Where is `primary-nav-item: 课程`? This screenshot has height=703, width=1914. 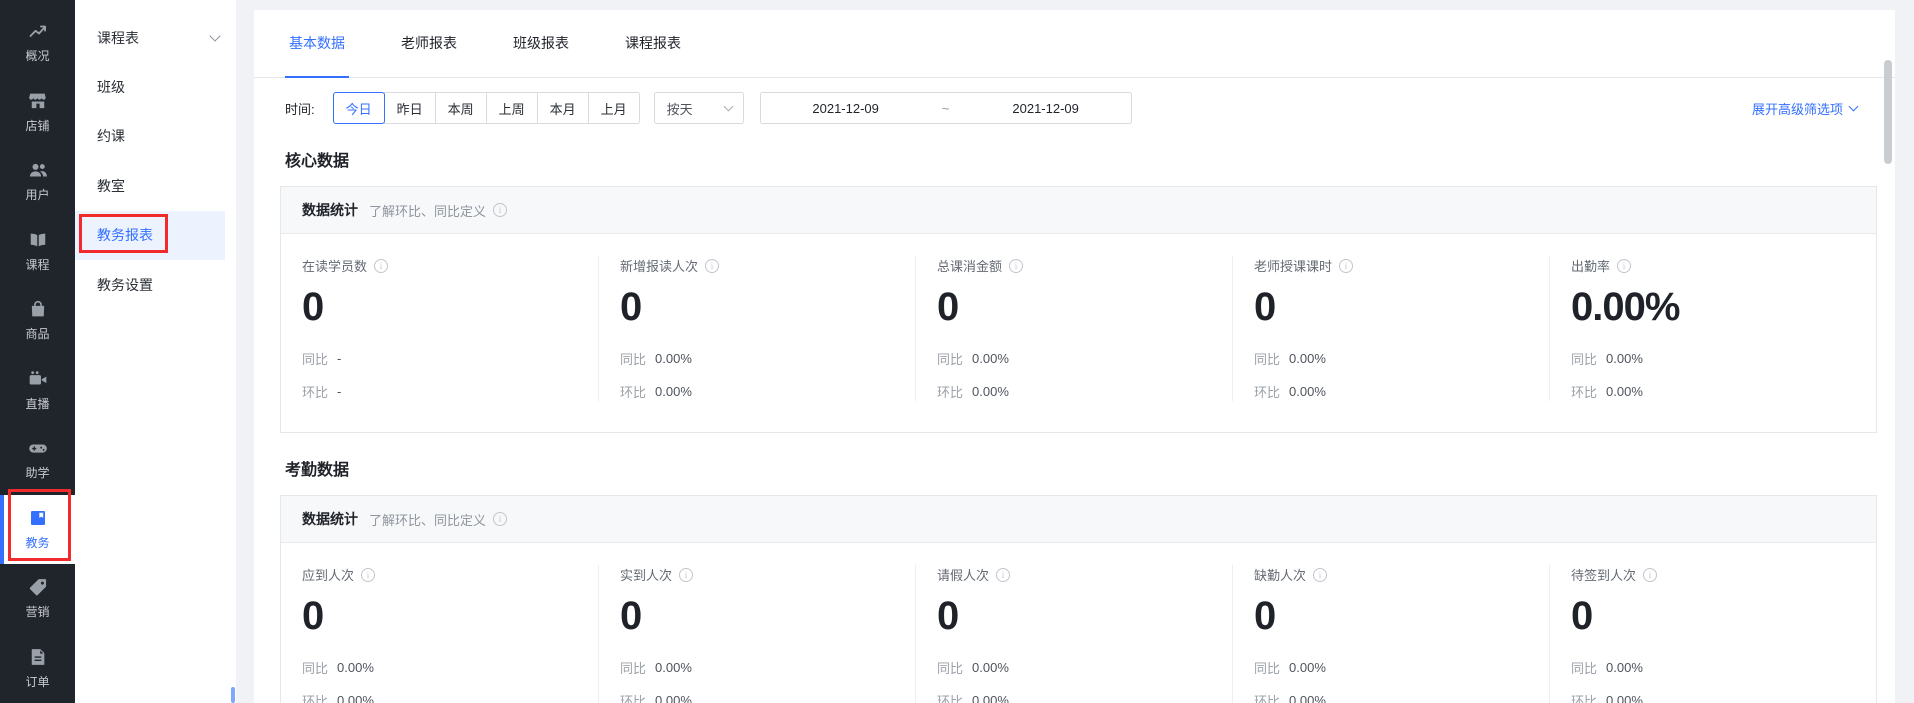 primary-nav-item: 课程 is located at coordinates (37, 252).